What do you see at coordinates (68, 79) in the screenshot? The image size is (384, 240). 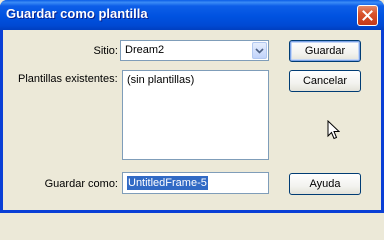 I see `existing-templates-label: Plantillas existentes:` at bounding box center [68, 79].